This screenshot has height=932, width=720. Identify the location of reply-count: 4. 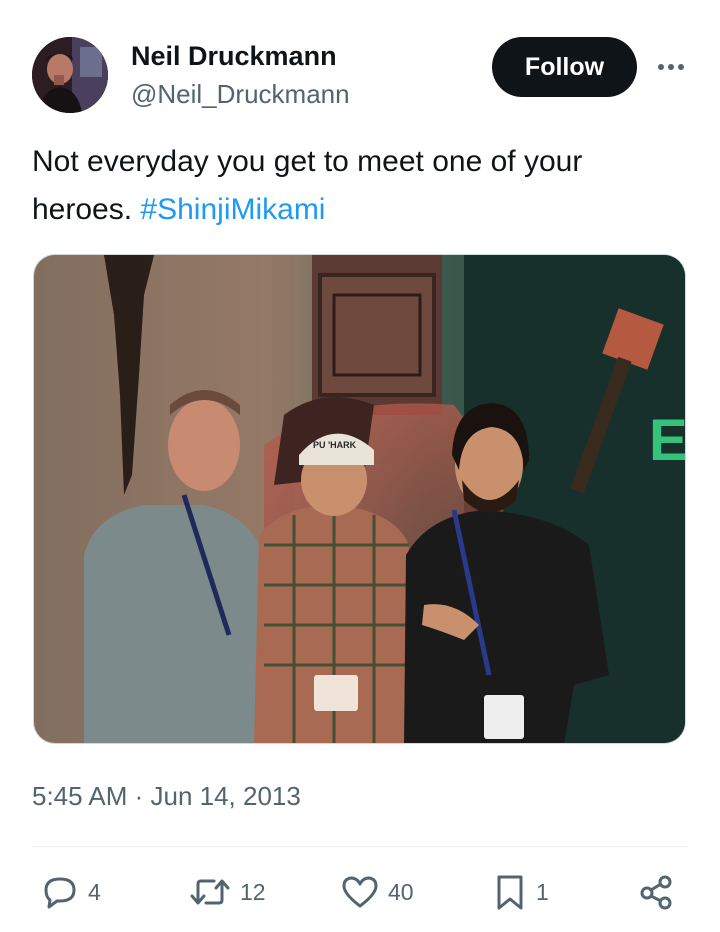
(94, 891).